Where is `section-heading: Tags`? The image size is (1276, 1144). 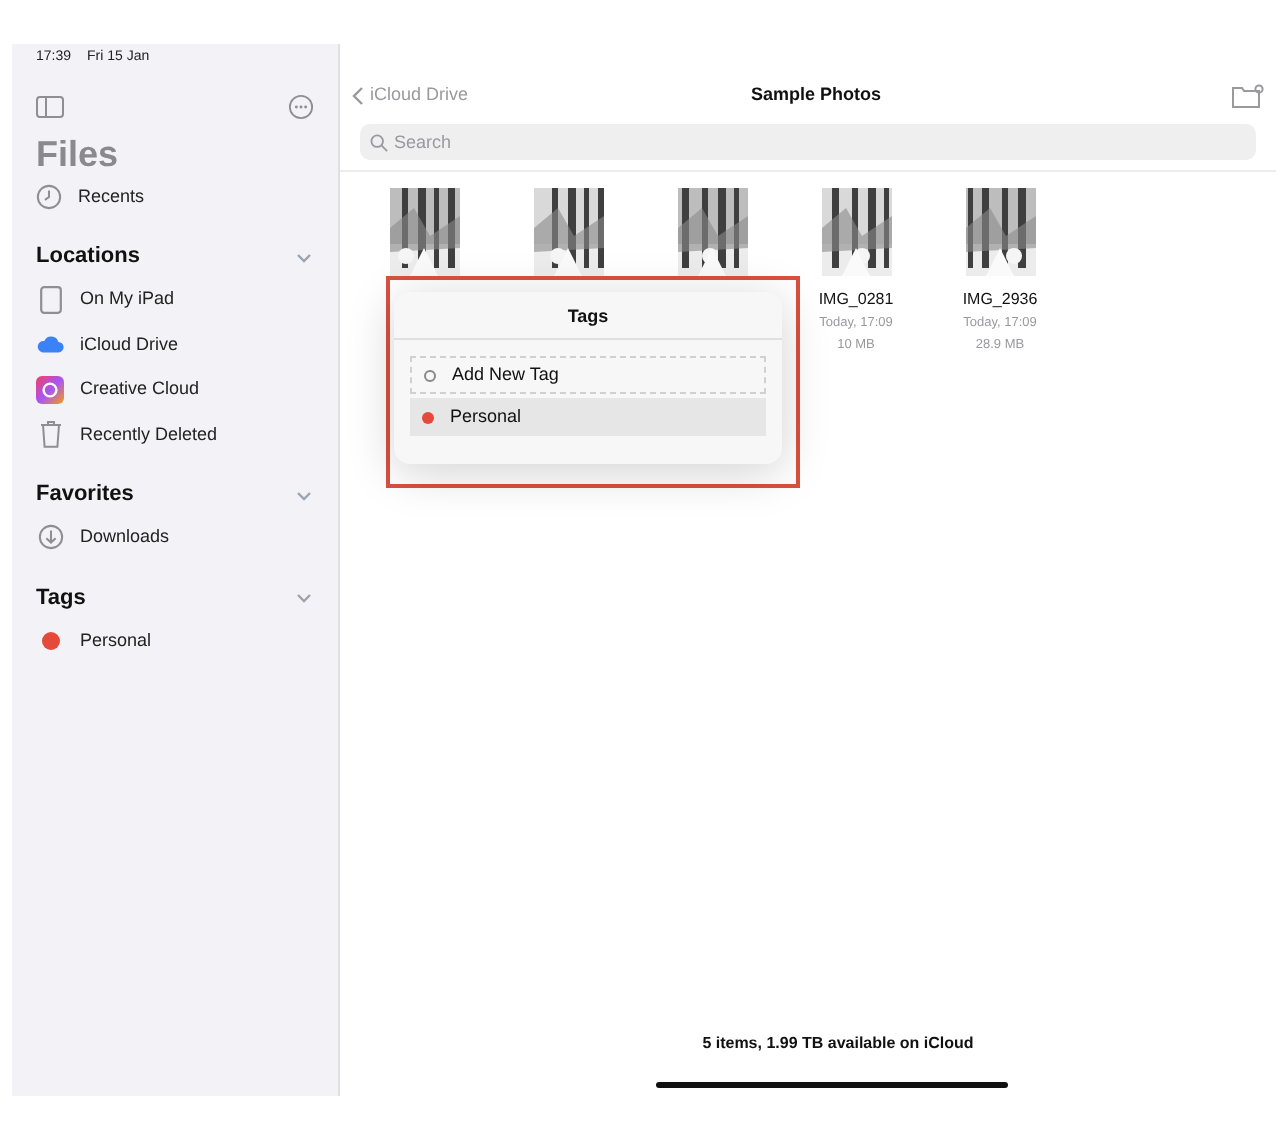 section-heading: Tags is located at coordinates (61, 598).